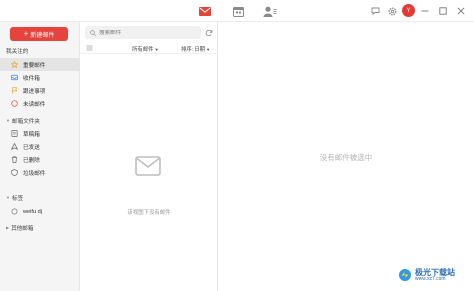 This screenshot has height=291, width=474. I want to click on sidebar-item-important: 重要邮件, so click(40, 64).